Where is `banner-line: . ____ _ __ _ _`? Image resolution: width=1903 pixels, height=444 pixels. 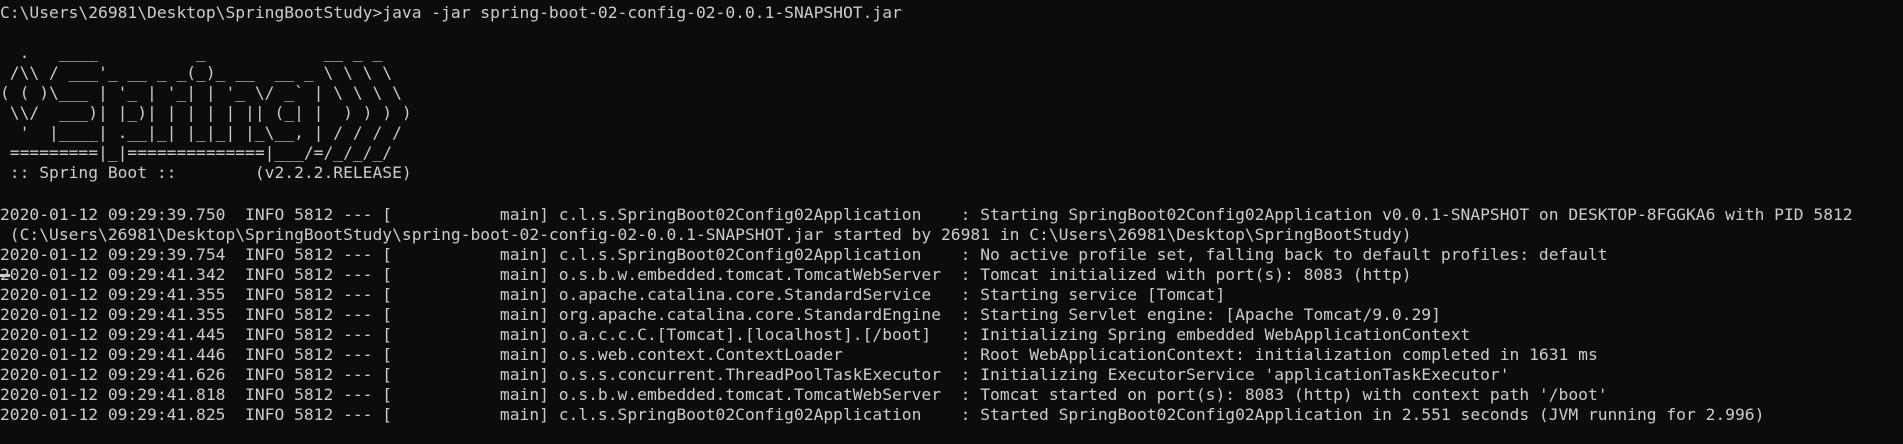 banner-line: . ____ _ __ _ _ is located at coordinates (191, 52).